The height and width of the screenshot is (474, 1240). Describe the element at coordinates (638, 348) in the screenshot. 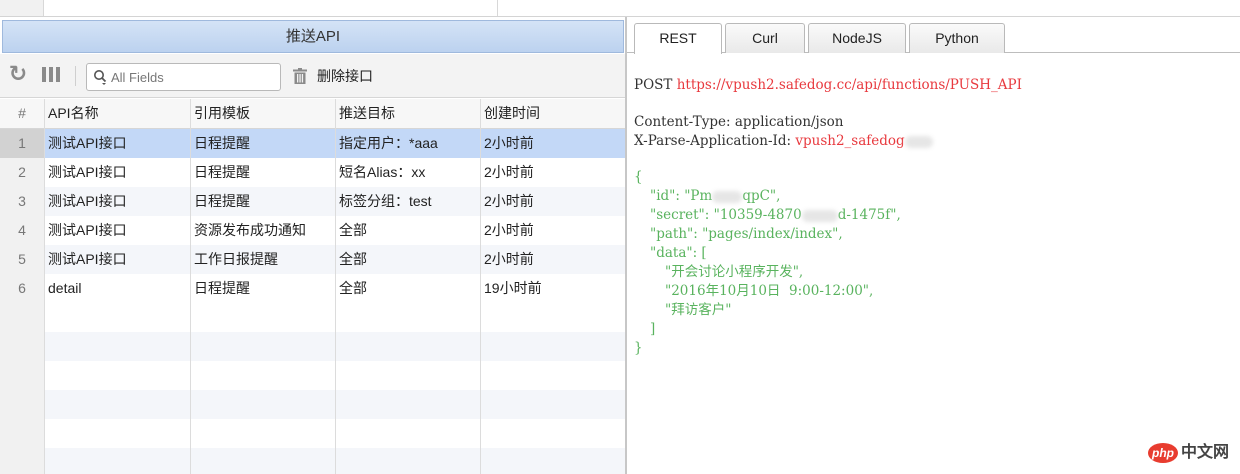

I see `json-close: }` at that location.